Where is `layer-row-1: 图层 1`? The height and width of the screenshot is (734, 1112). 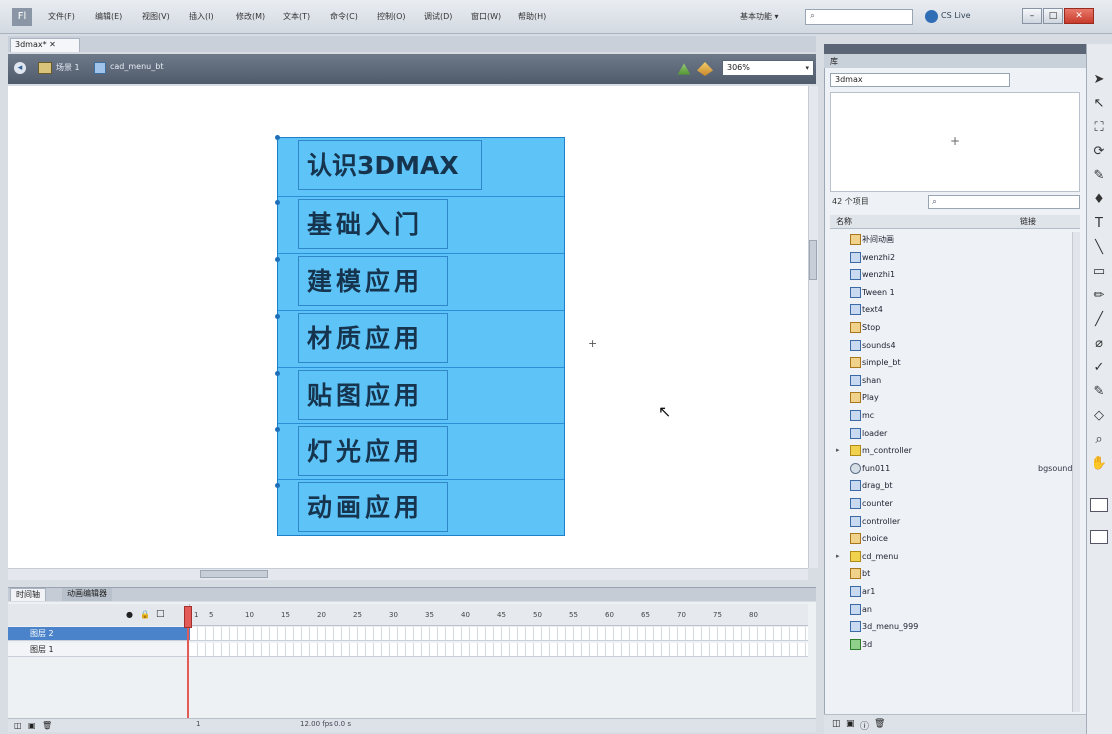 layer-row-1: 图层 1 is located at coordinates (99, 650).